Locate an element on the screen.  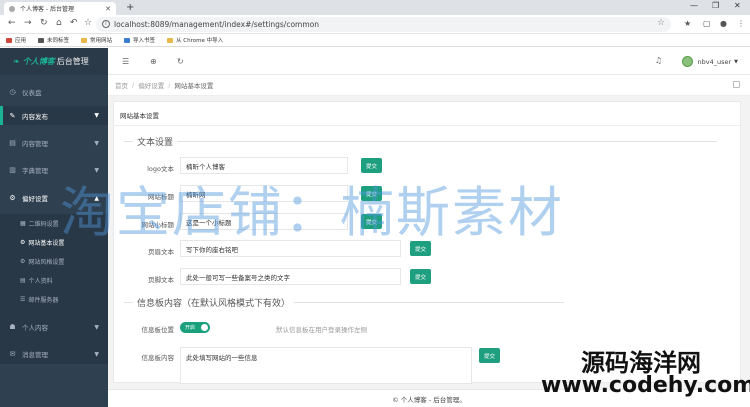
bookmark-item: 应用 is located at coordinates (16, 40).